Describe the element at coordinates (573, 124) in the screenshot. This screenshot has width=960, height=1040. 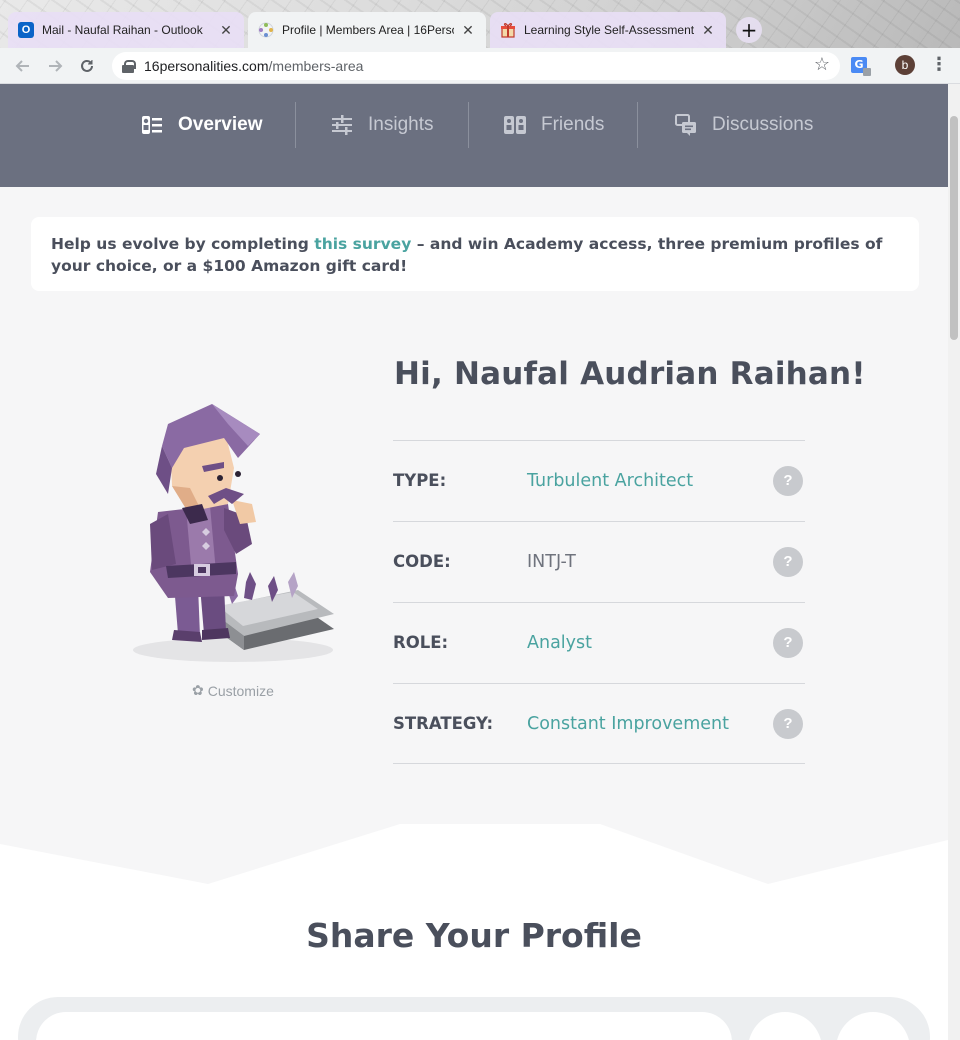
I see `tab-friends-label: Friends` at that location.